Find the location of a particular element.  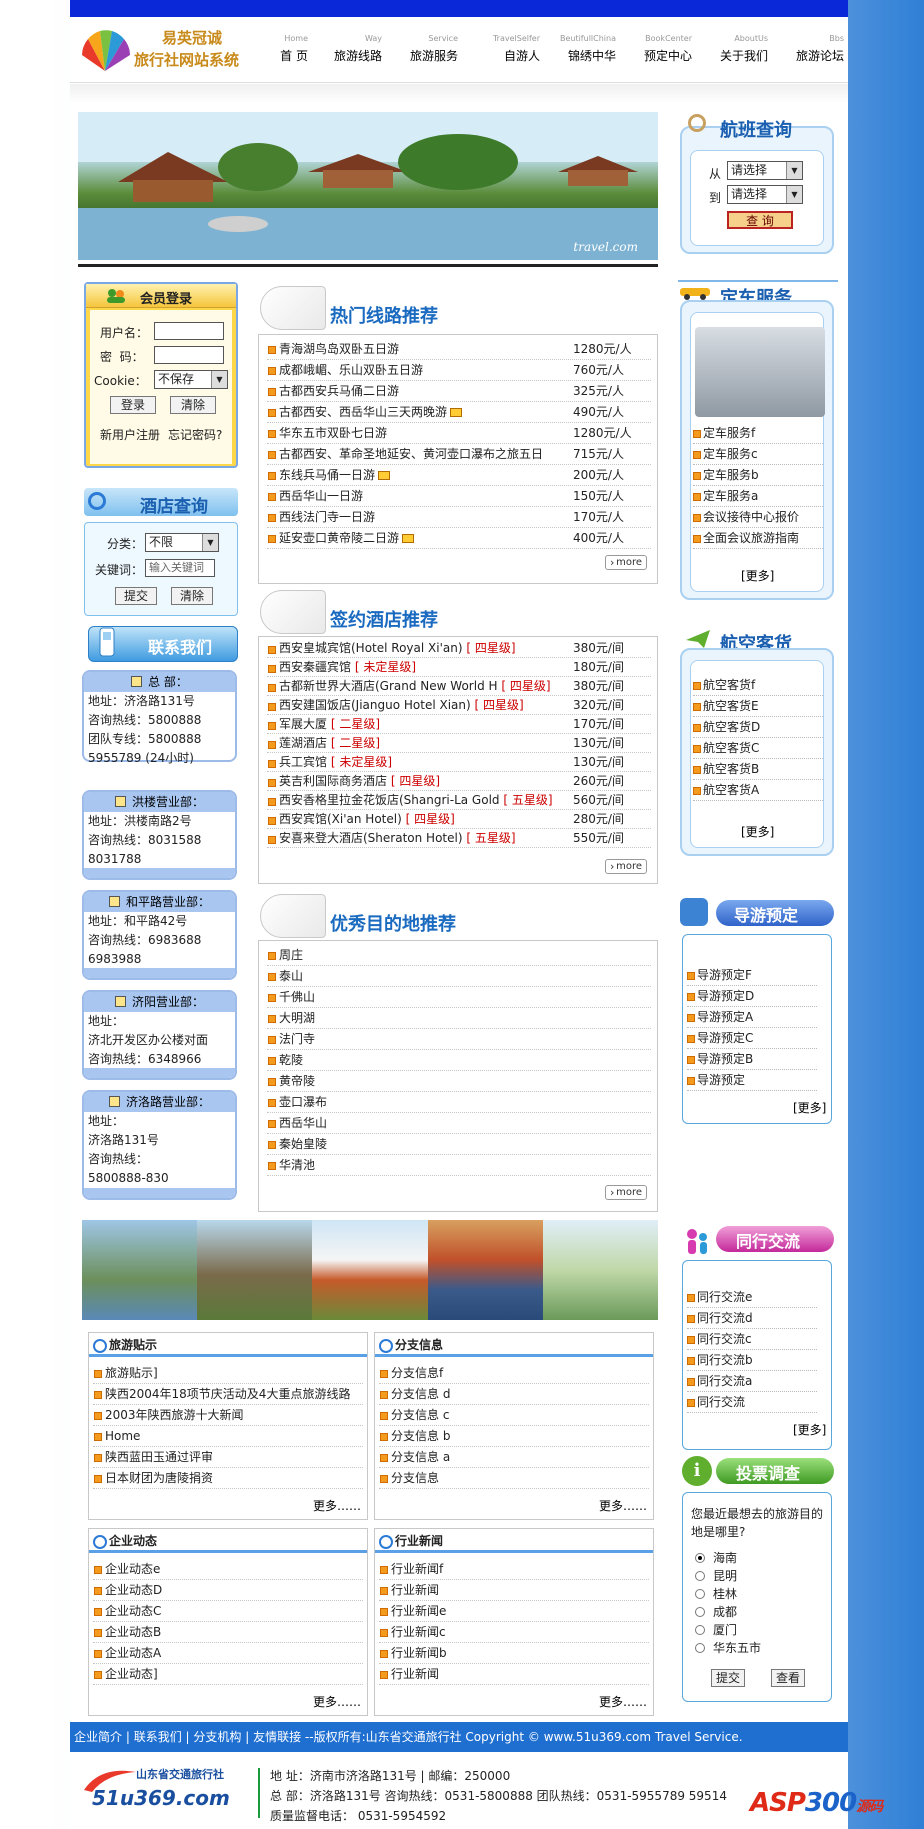

flight-search-button: 查 询 is located at coordinates (760, 220).